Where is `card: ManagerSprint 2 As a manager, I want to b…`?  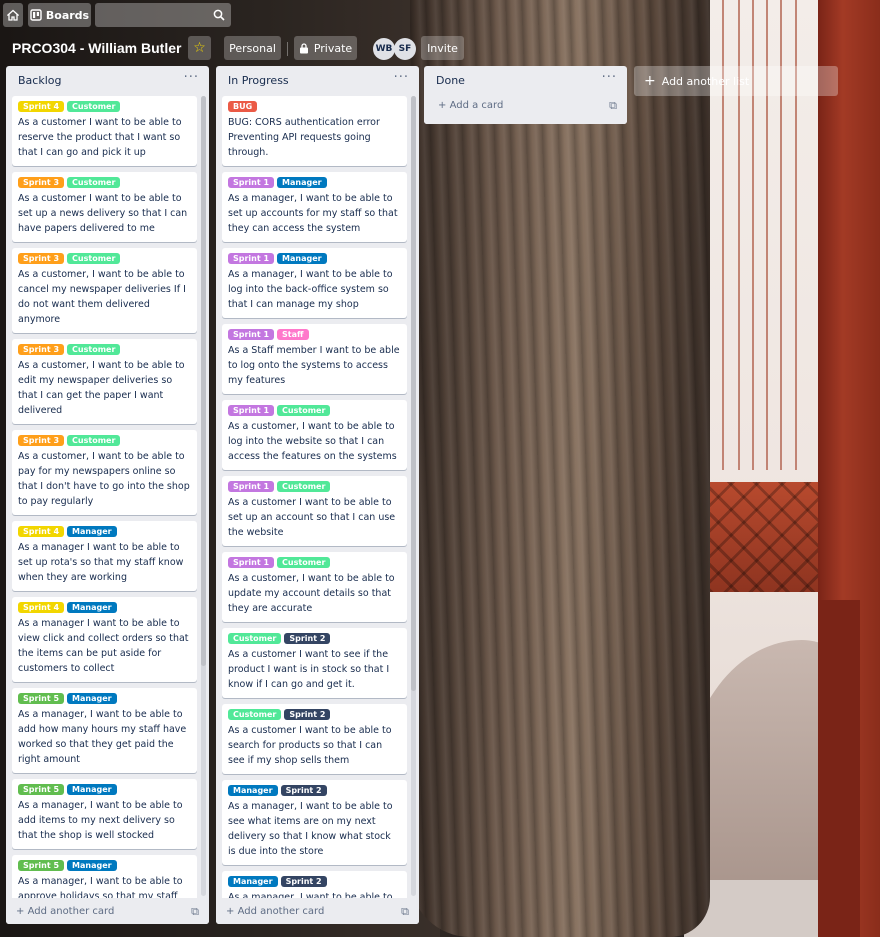 card: ManagerSprint 2 As a manager, I want to b… is located at coordinates (314, 822).